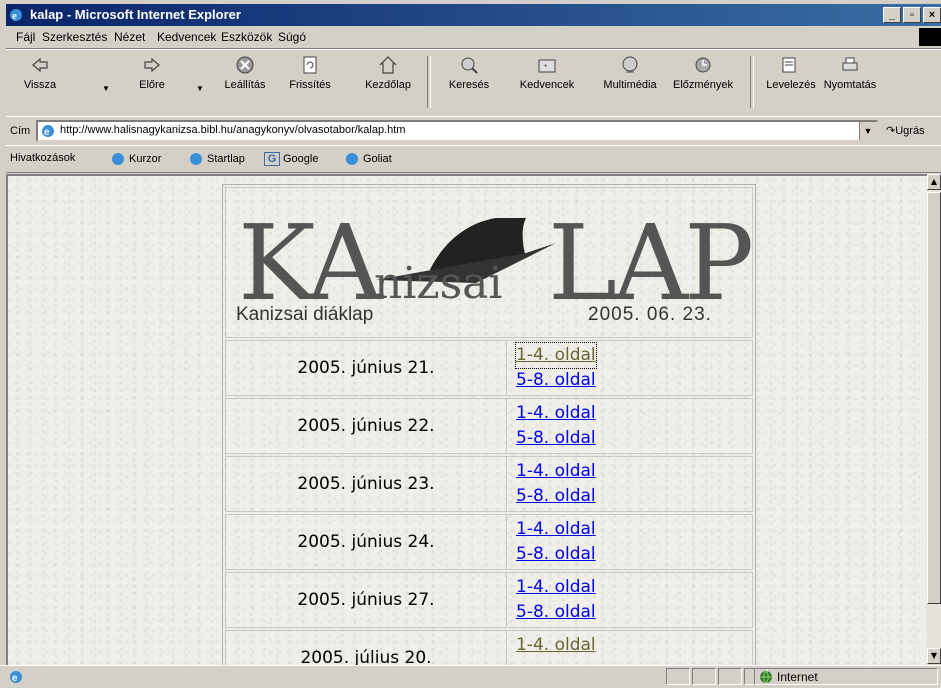  I want to click on menu-favorites: Kedvencek, so click(186, 37).